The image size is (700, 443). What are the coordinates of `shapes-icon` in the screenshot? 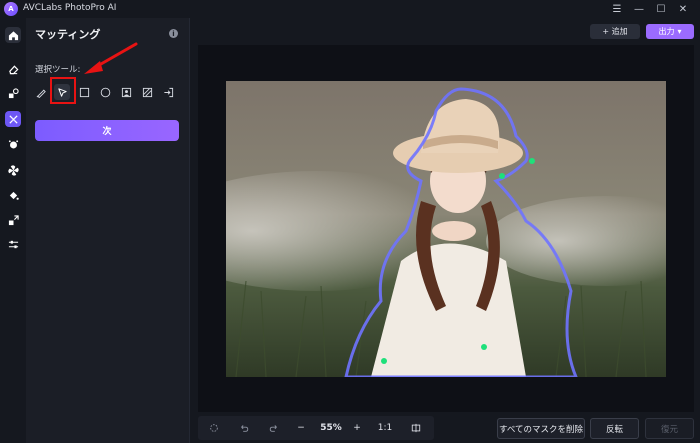 It's located at (13, 92).